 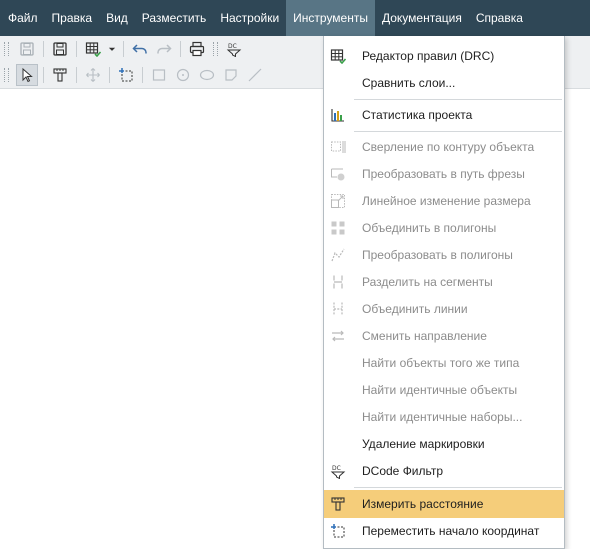 What do you see at coordinates (415, 309) in the screenshot?
I see `menu-item-label: Объединить линии` at bounding box center [415, 309].